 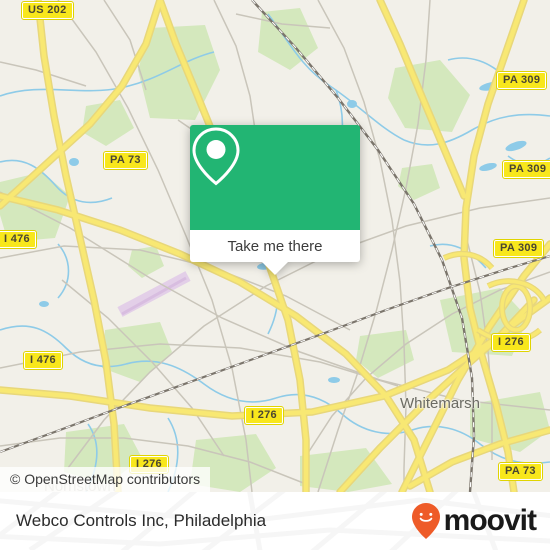 What do you see at coordinates (216, 156) in the screenshot?
I see `location-pin-icon` at bounding box center [216, 156].